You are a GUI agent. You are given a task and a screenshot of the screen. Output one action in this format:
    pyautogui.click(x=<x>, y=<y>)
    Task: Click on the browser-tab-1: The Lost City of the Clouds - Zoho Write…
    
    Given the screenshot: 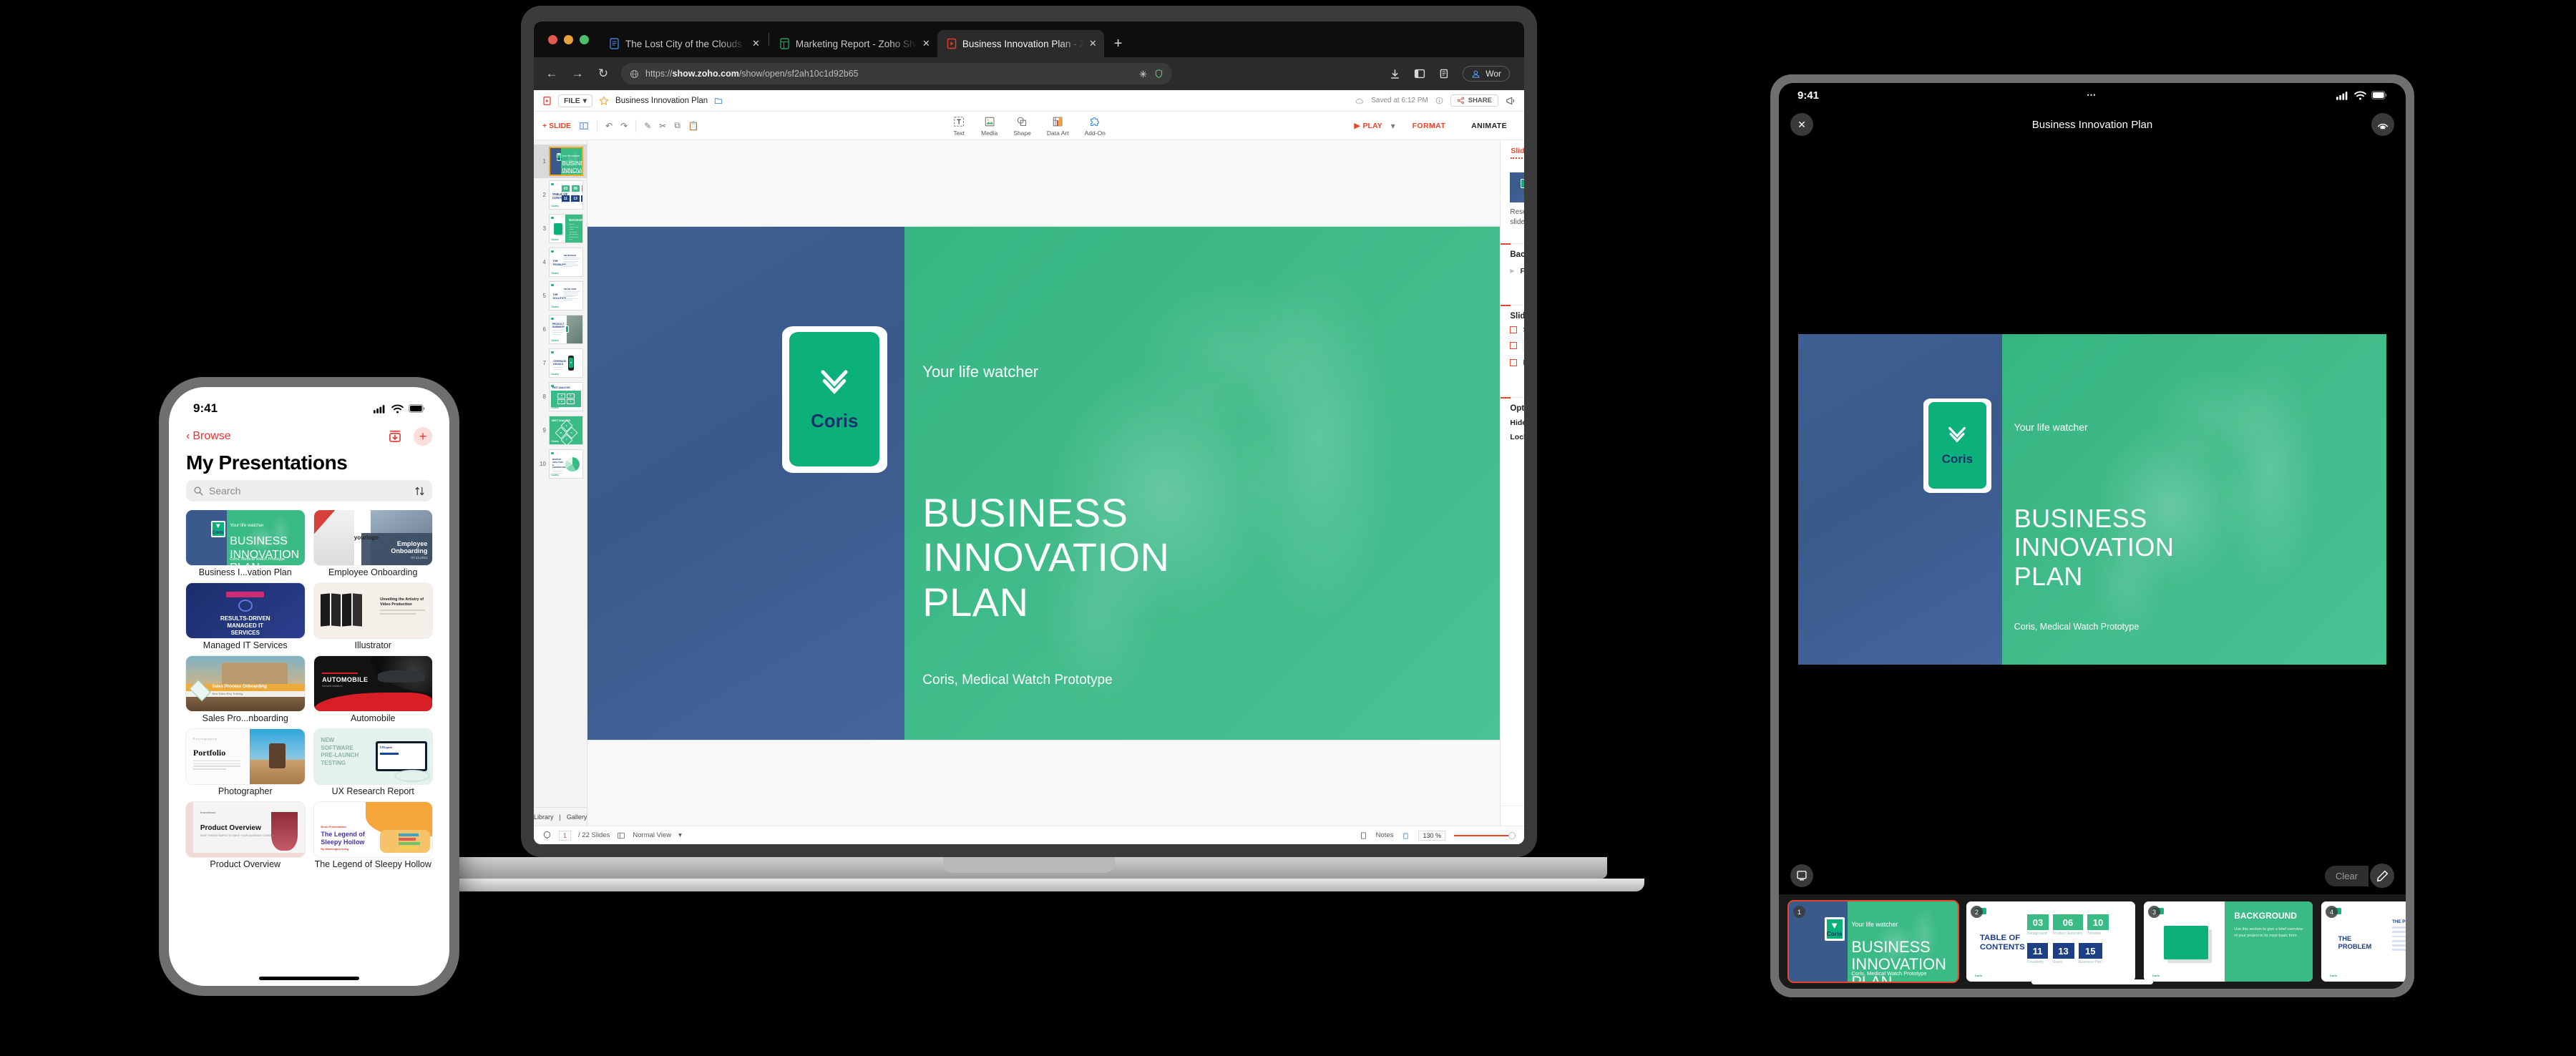 What is the action you would take?
    pyautogui.click(x=683, y=43)
    